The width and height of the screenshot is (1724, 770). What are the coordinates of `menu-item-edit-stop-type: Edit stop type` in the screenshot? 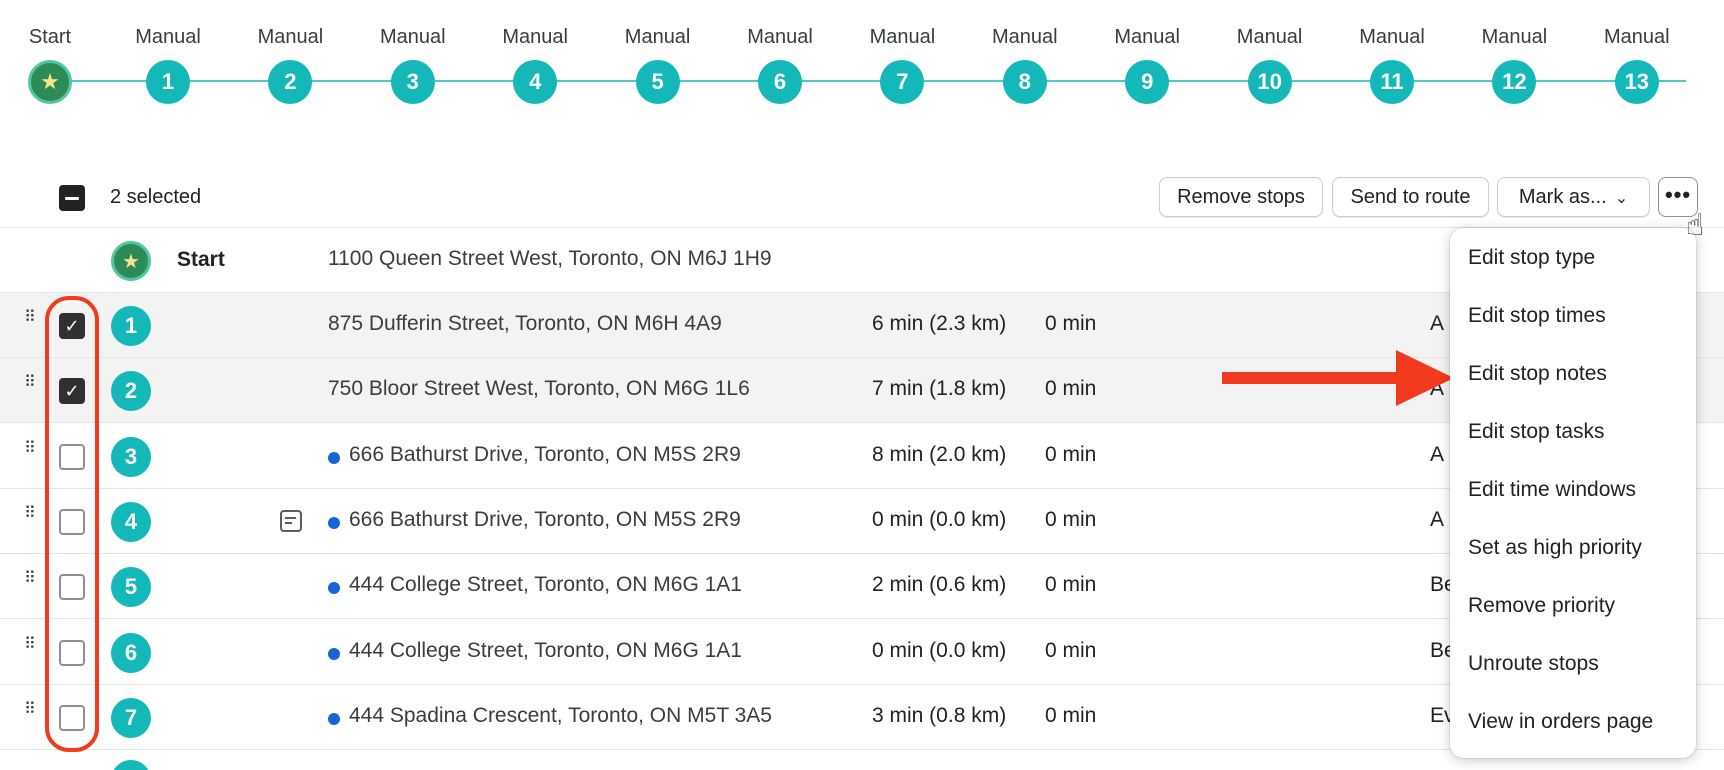 It's located at (1573, 263).